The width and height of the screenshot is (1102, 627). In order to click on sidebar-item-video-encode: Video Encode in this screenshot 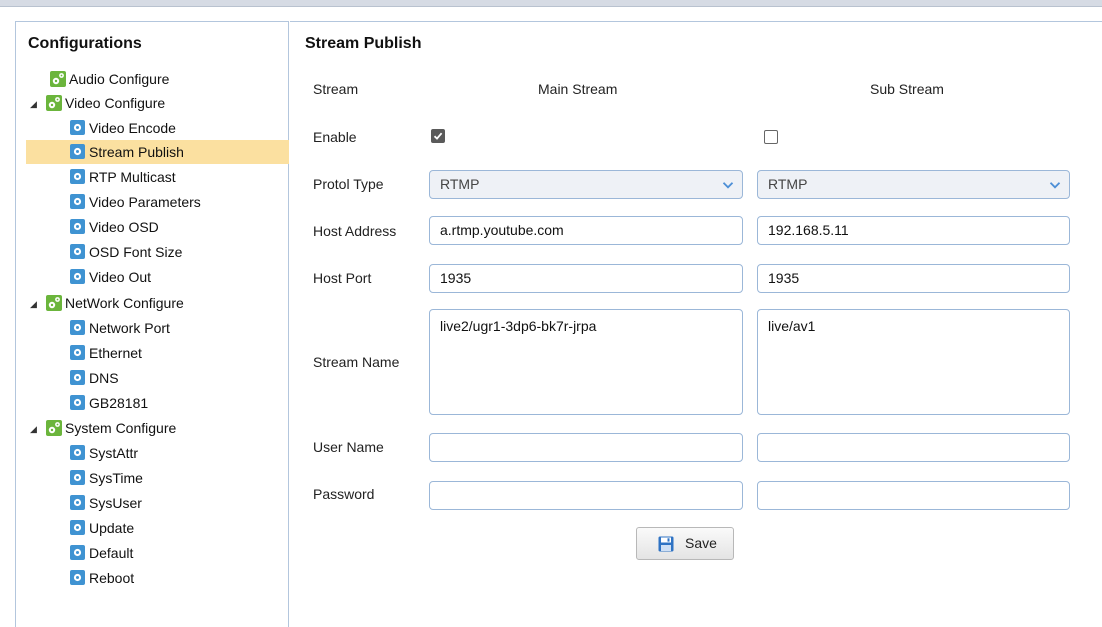, I will do `click(123, 128)`.